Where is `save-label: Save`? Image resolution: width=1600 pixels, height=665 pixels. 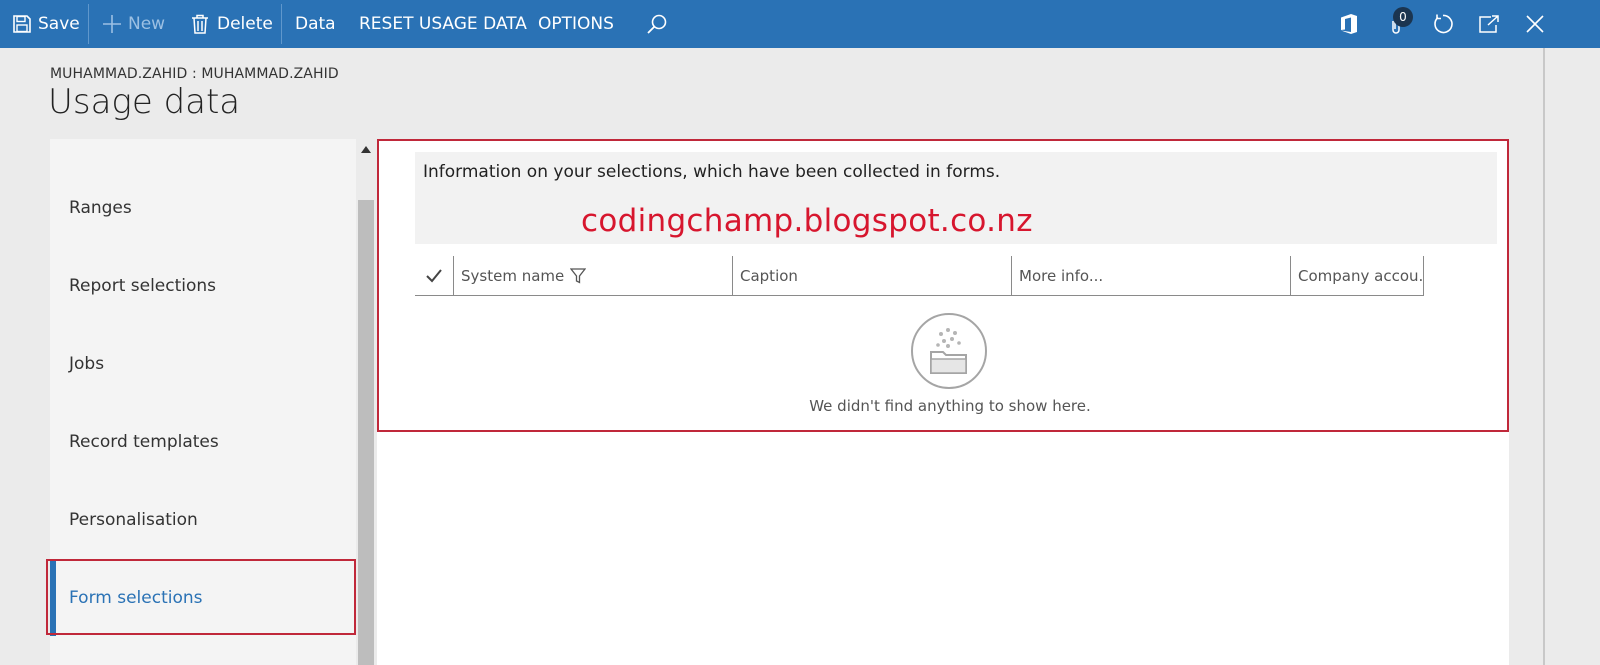 save-label: Save is located at coordinates (59, 24).